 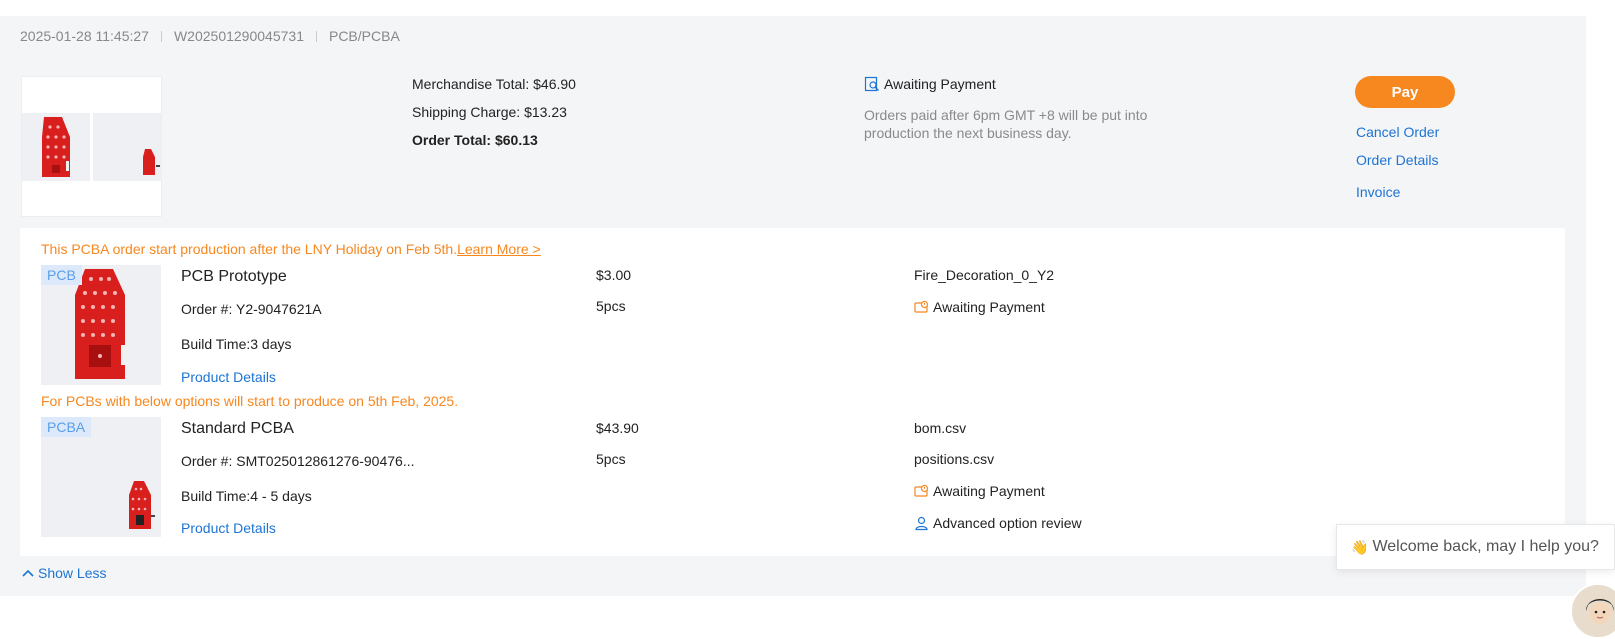 I want to click on product-price: $3.00, so click(x=614, y=275).